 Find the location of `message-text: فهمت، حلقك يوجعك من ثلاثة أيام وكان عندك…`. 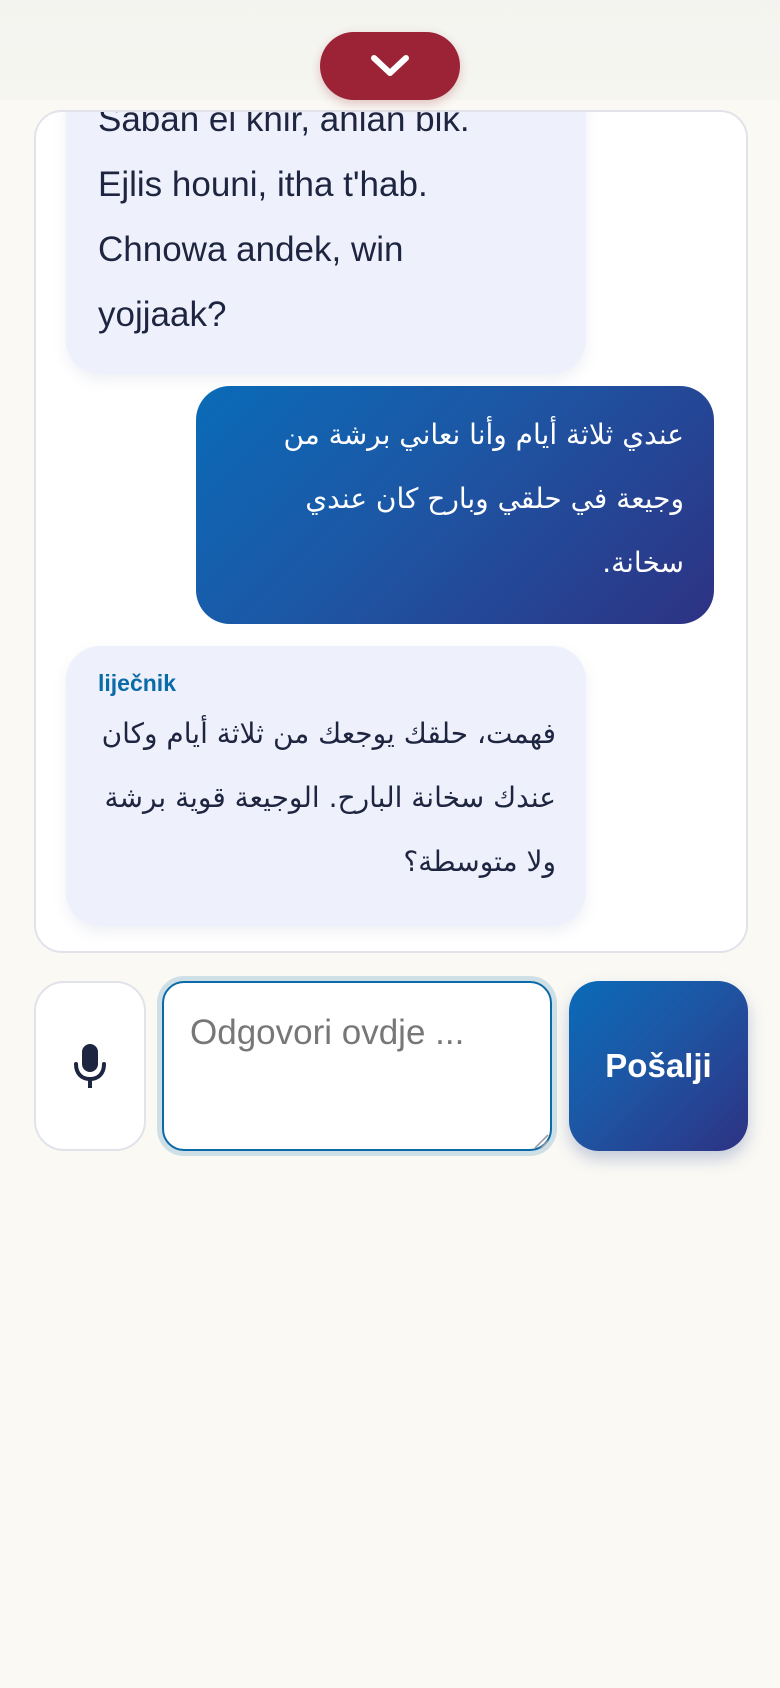

message-text: فهمت، حلقك يوجعك من ثلاثة أيام وكان عندك… is located at coordinates (321, 798).